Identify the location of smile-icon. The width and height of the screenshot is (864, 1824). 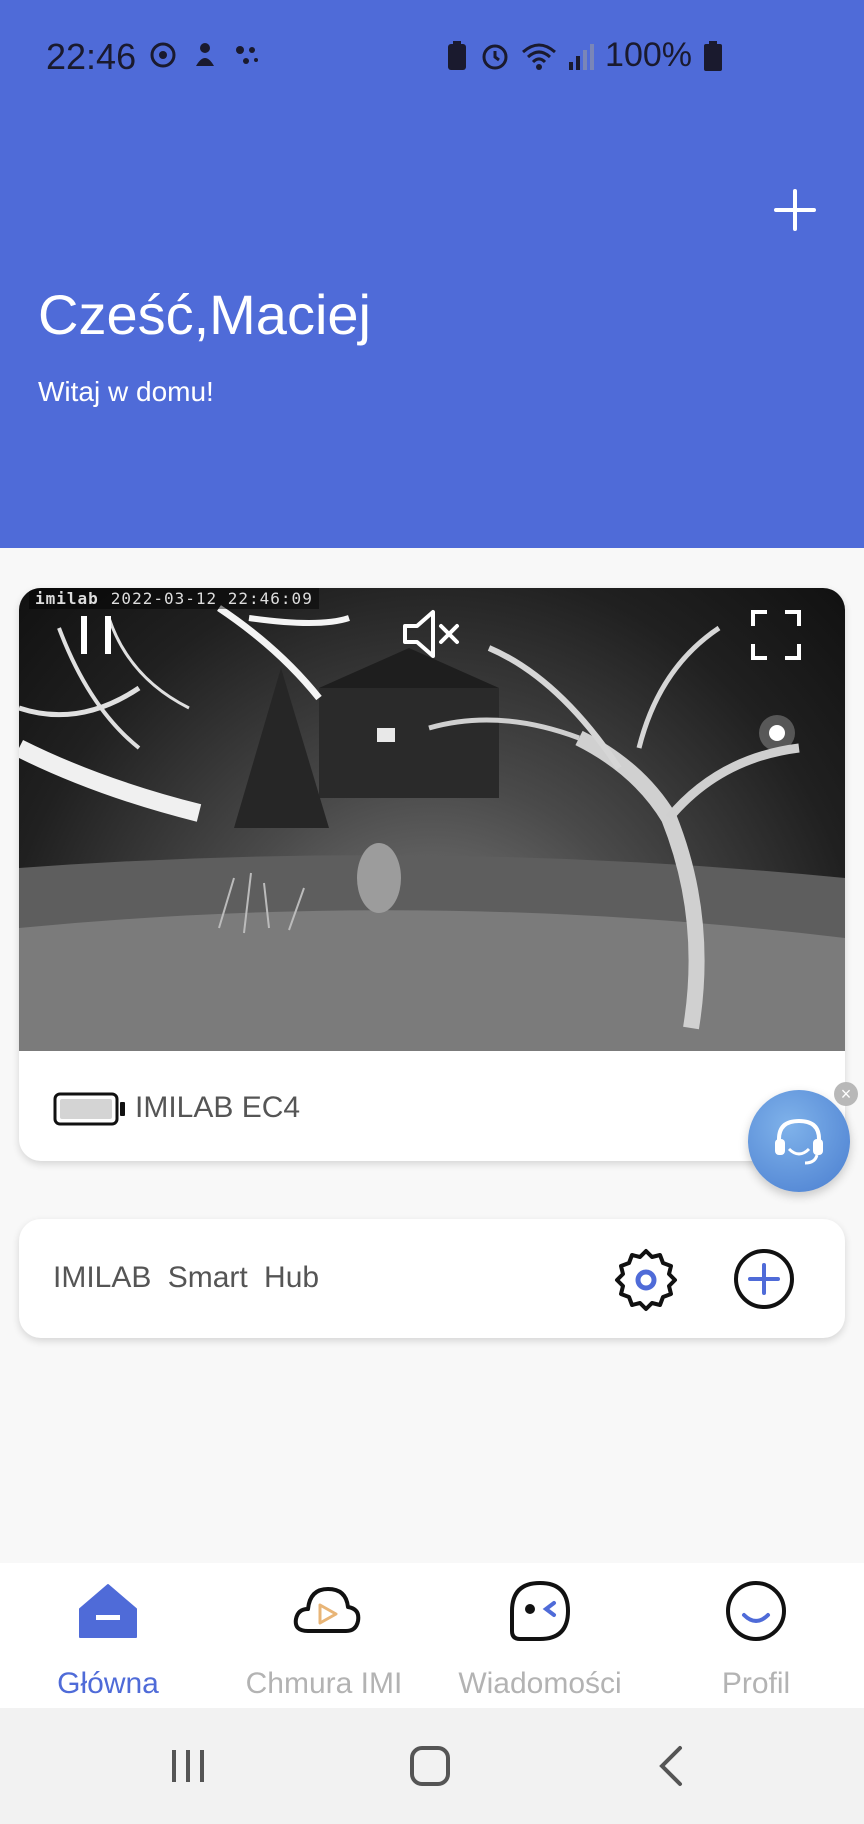
(756, 1611).